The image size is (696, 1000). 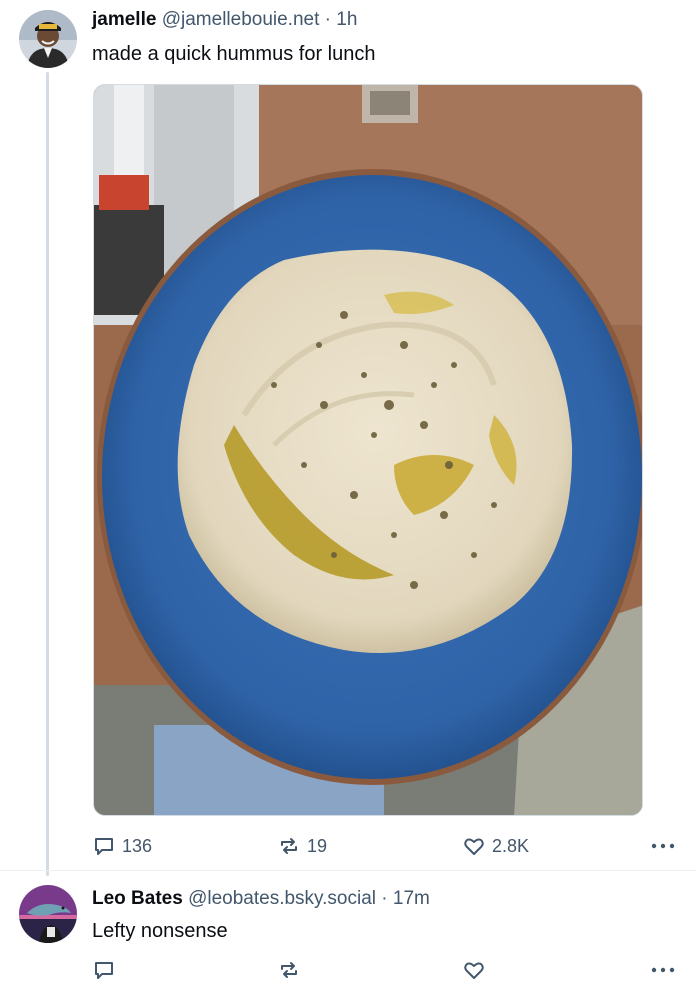 What do you see at coordinates (317, 845) in the screenshot?
I see `repost-count: 19` at bounding box center [317, 845].